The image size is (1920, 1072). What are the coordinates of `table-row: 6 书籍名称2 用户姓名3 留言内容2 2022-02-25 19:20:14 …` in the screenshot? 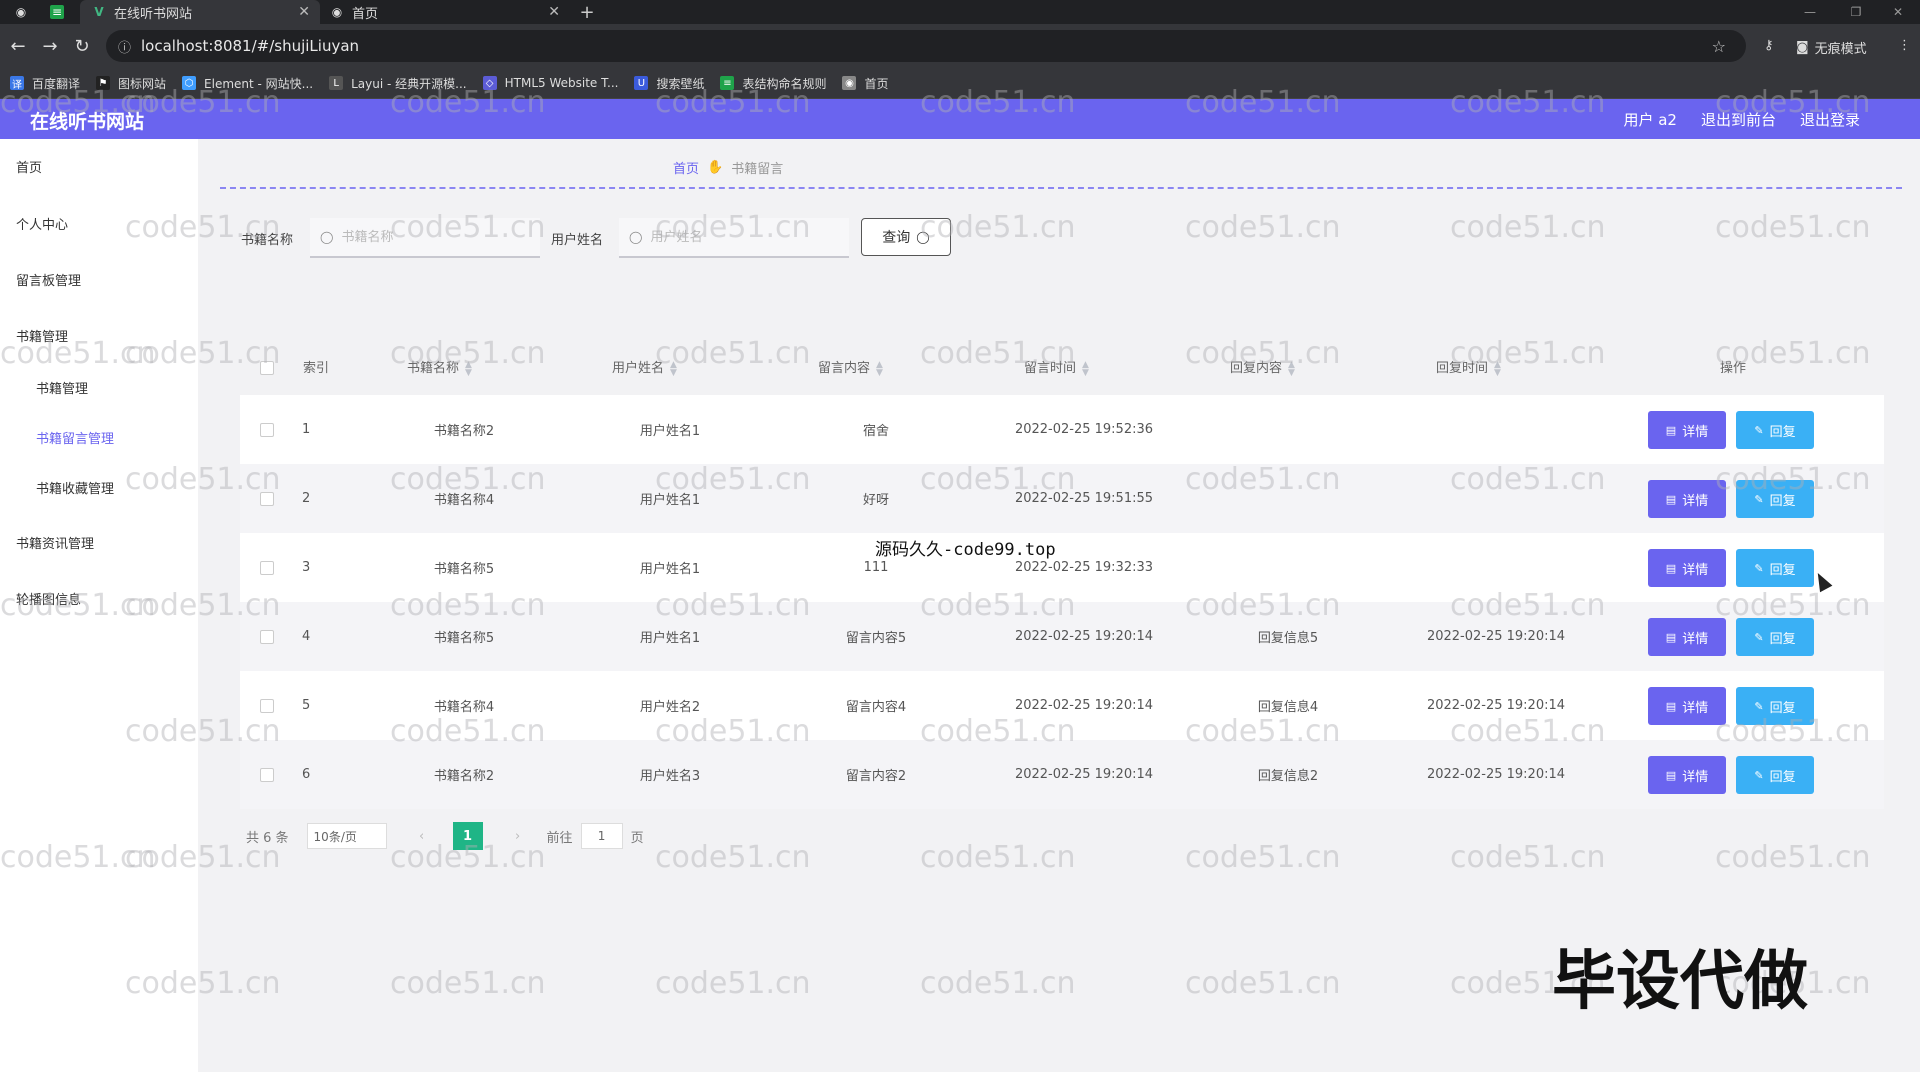 It's located at (1062, 774).